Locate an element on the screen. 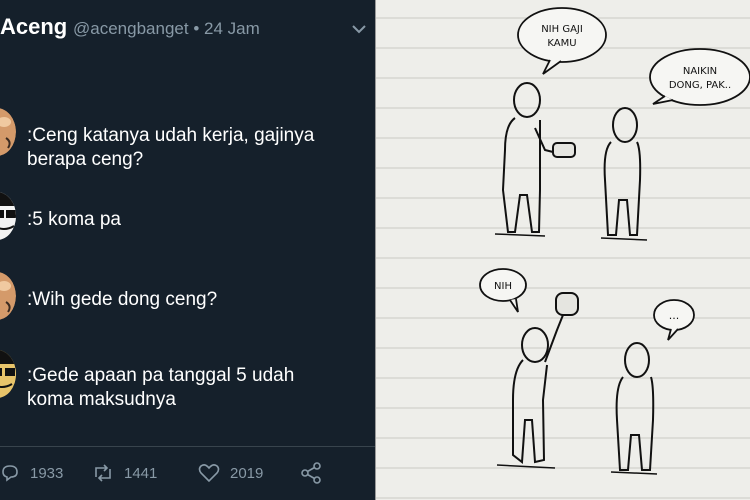  employee-figure-bottom is located at coordinates (635, 406).